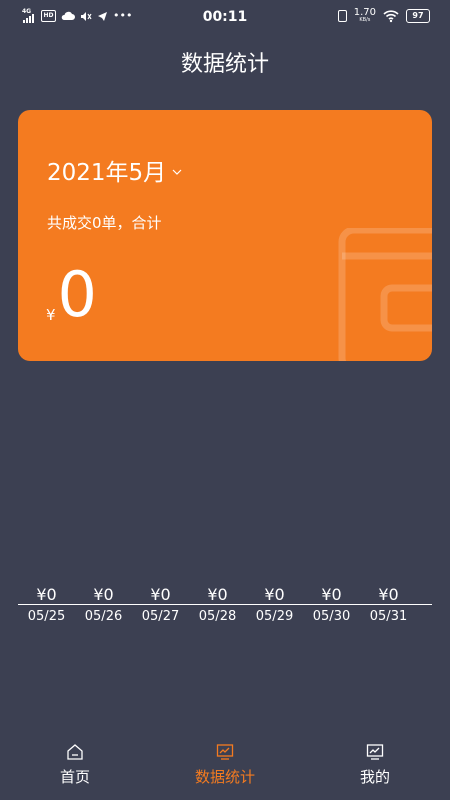 This screenshot has height=800, width=450. What do you see at coordinates (388, 616) in the screenshot?
I see `day-label: 05/31` at bounding box center [388, 616].